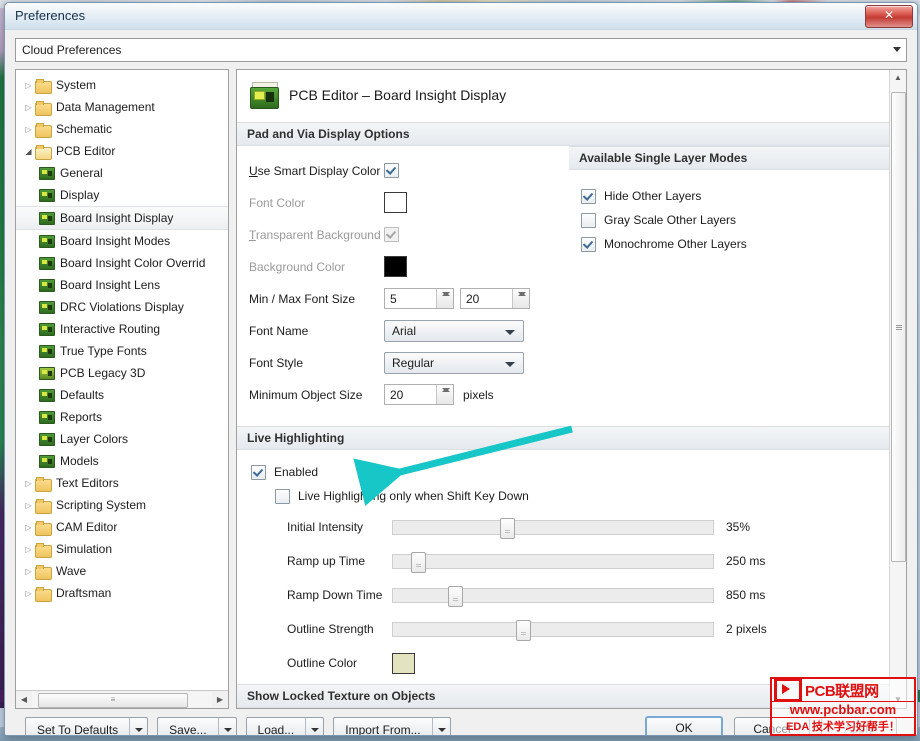  Describe the element at coordinates (454, 362) in the screenshot. I see `combo-font-style: Regular` at that location.